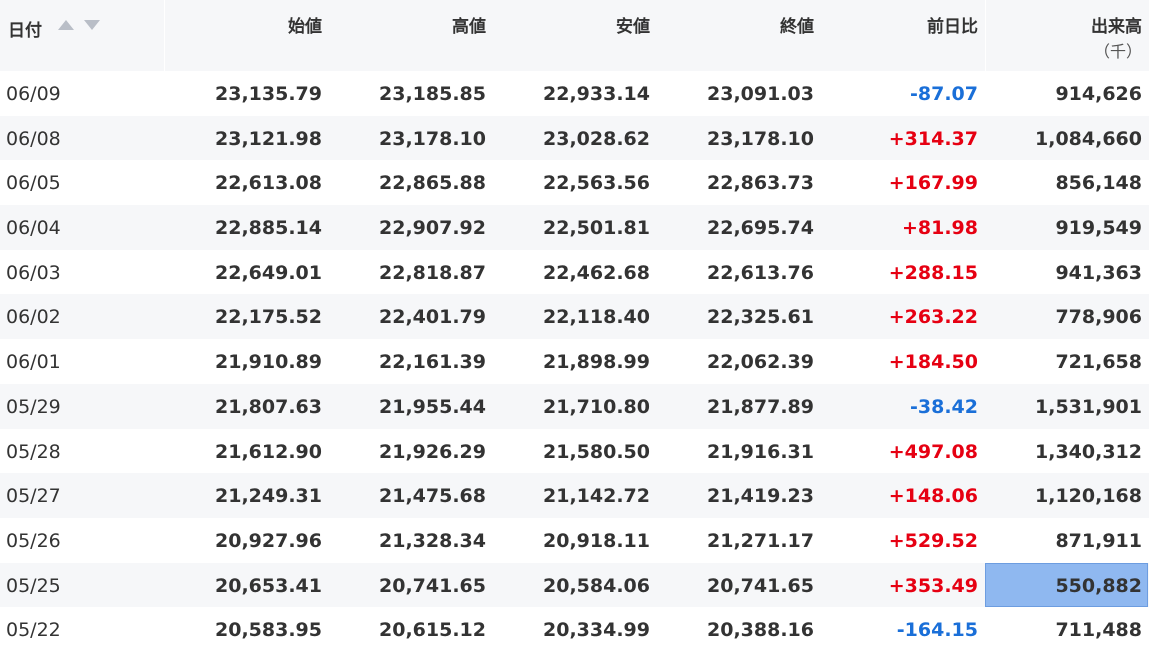  I want to click on cell-change: -87.07, so click(944, 94).